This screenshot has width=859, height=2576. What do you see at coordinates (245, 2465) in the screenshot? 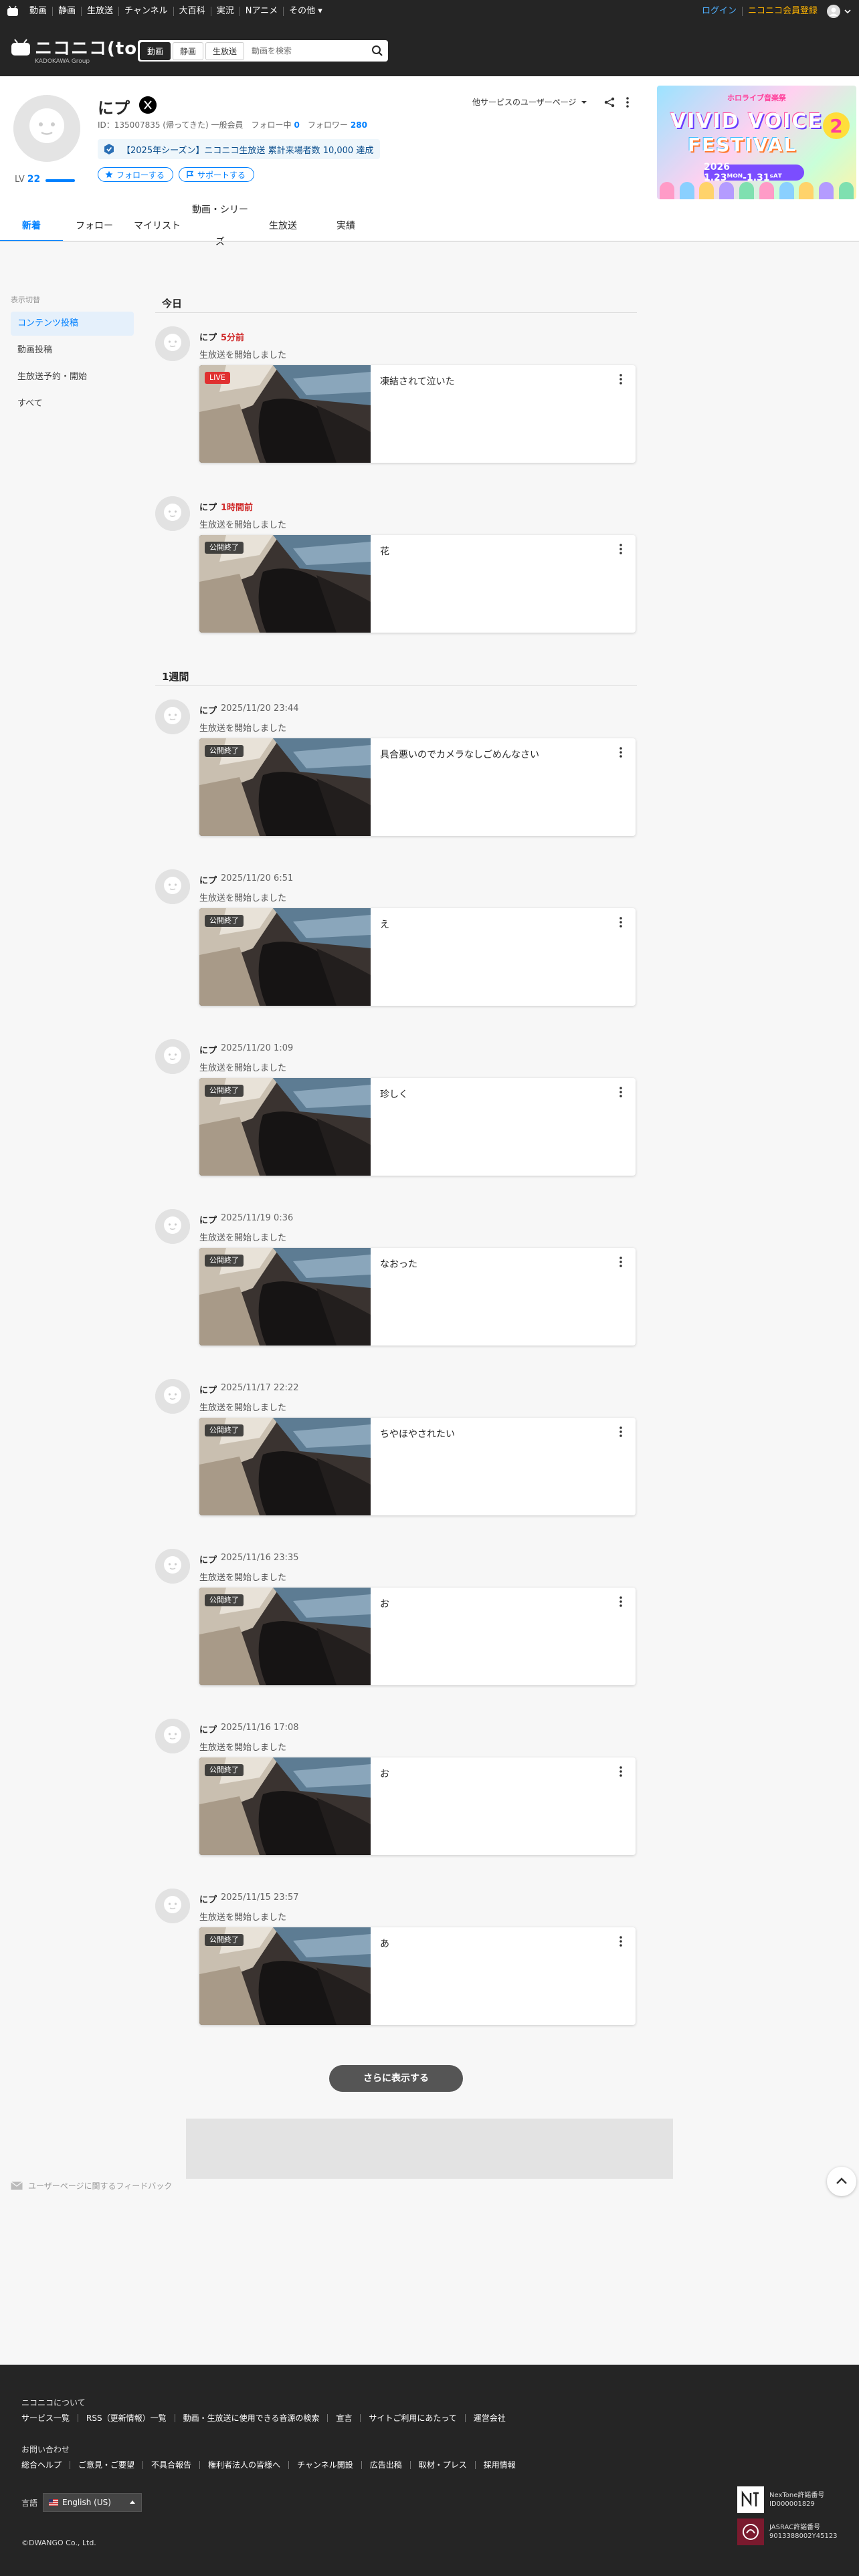
I see `footer-link-rights-holders: 権利者法人の皆様へ` at bounding box center [245, 2465].